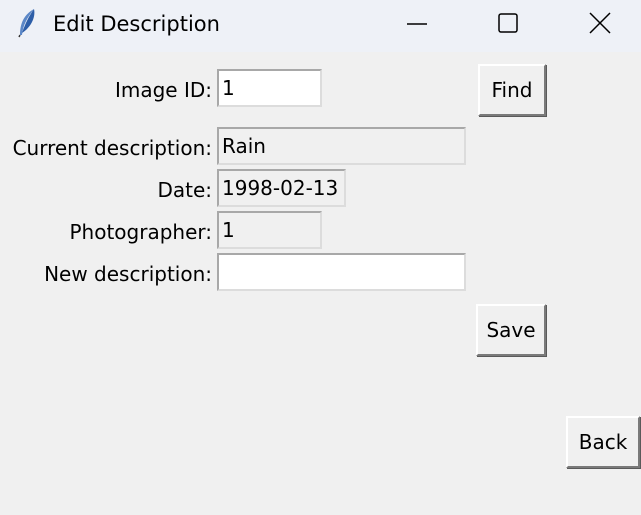 The height and width of the screenshot is (515, 641). I want to click on back-button: Back, so click(603, 442).